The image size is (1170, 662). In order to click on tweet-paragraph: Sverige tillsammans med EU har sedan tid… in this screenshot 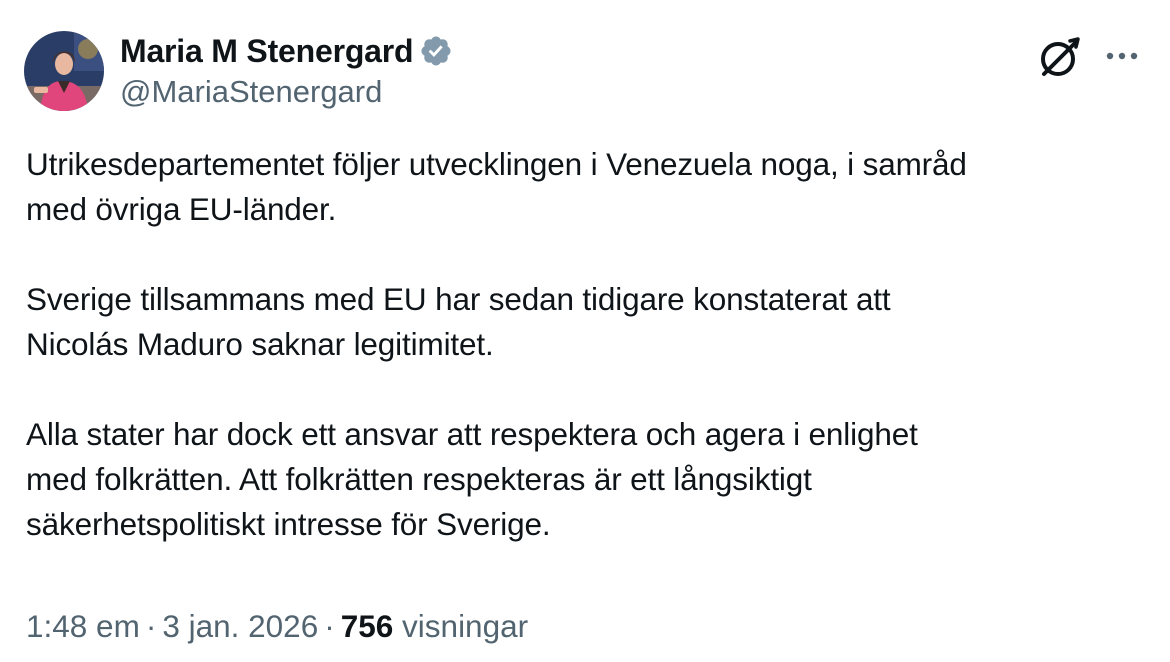, I will do `click(591, 322)`.